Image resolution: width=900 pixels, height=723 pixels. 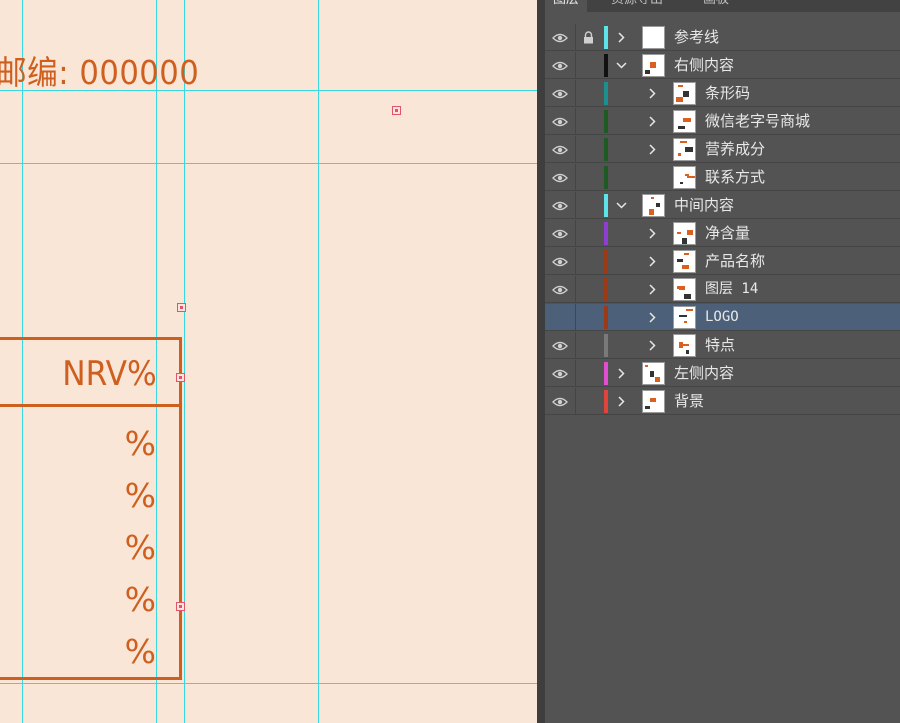 What do you see at coordinates (727, 233) in the screenshot?
I see `layer-name: 净含量` at bounding box center [727, 233].